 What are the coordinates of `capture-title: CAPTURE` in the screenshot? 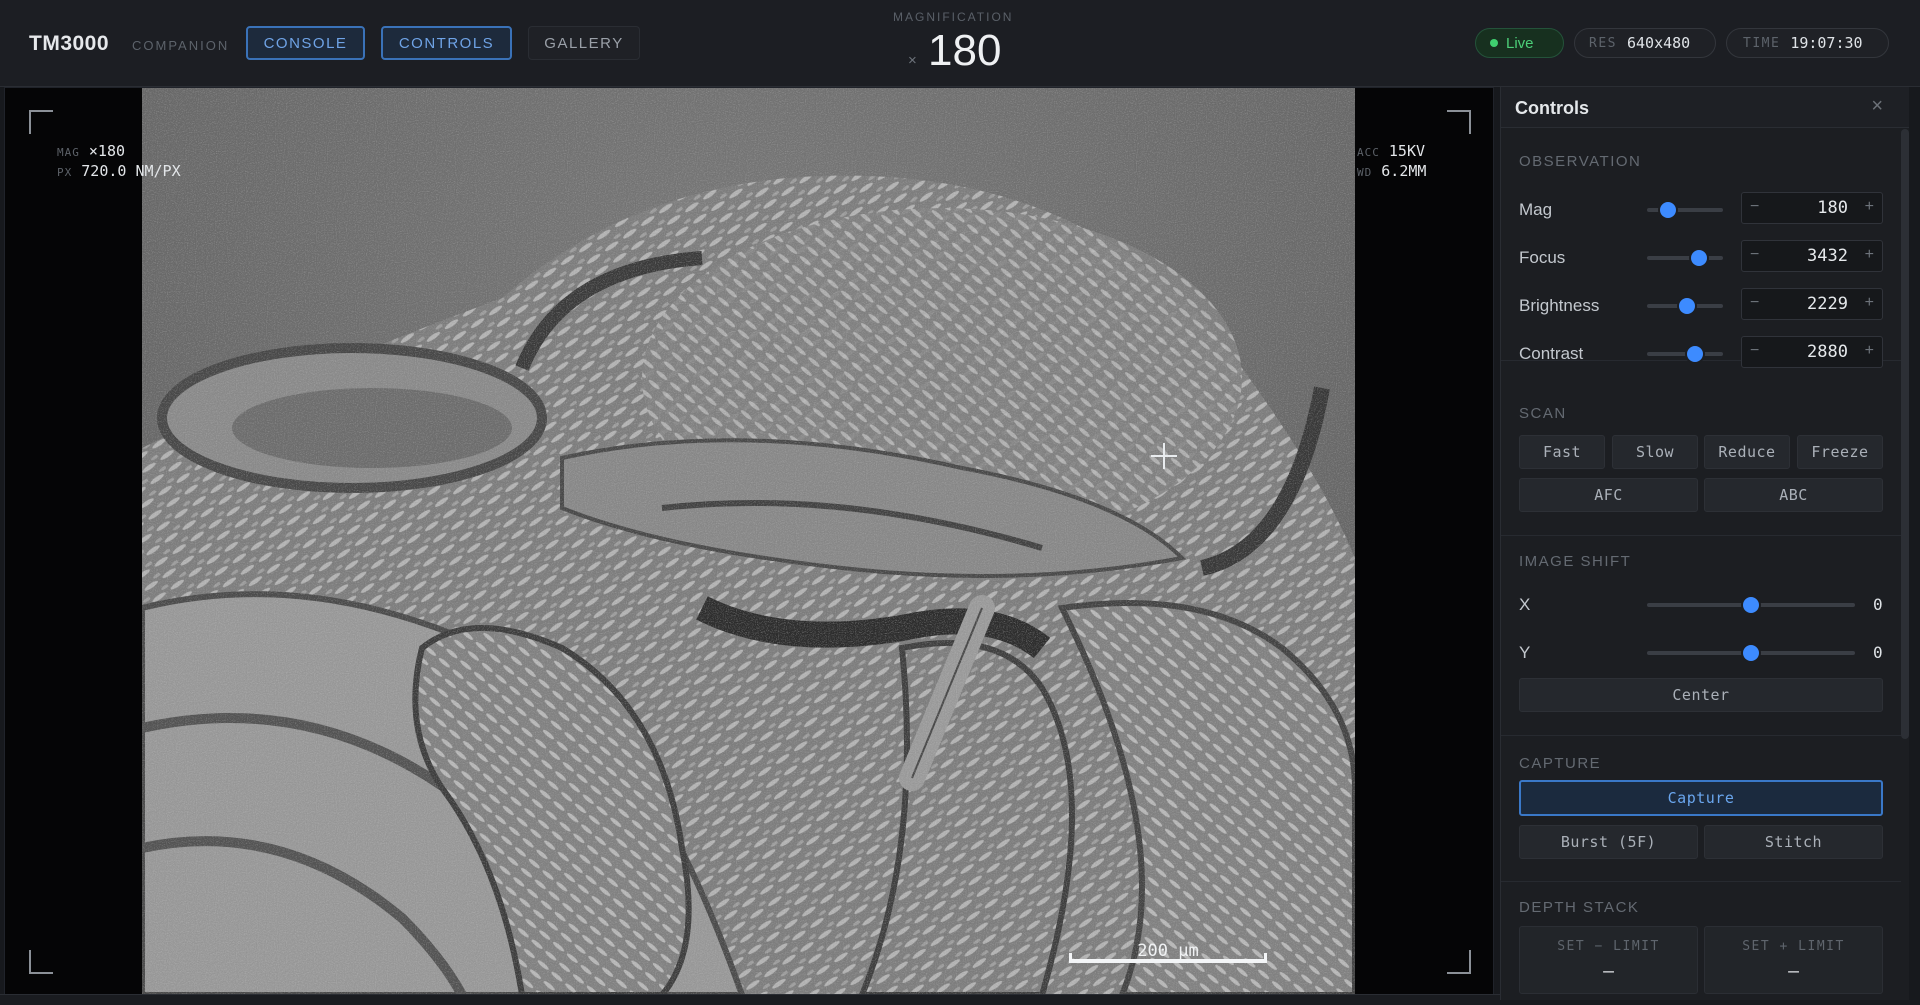 It's located at (1560, 763).